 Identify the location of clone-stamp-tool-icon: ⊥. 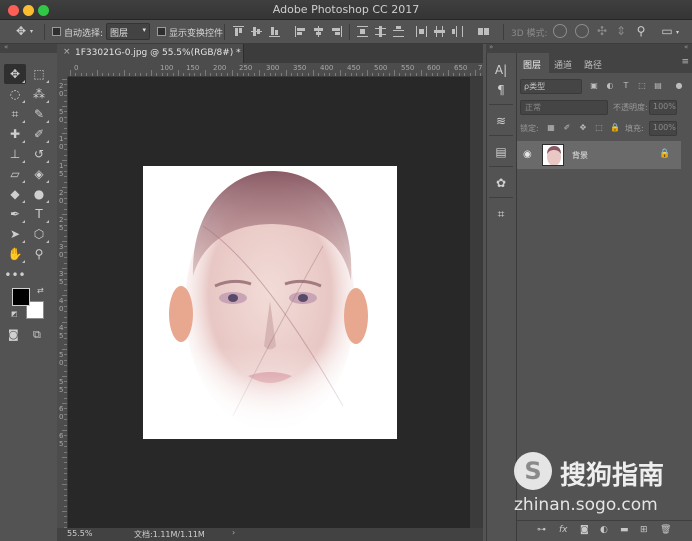
(15, 154).